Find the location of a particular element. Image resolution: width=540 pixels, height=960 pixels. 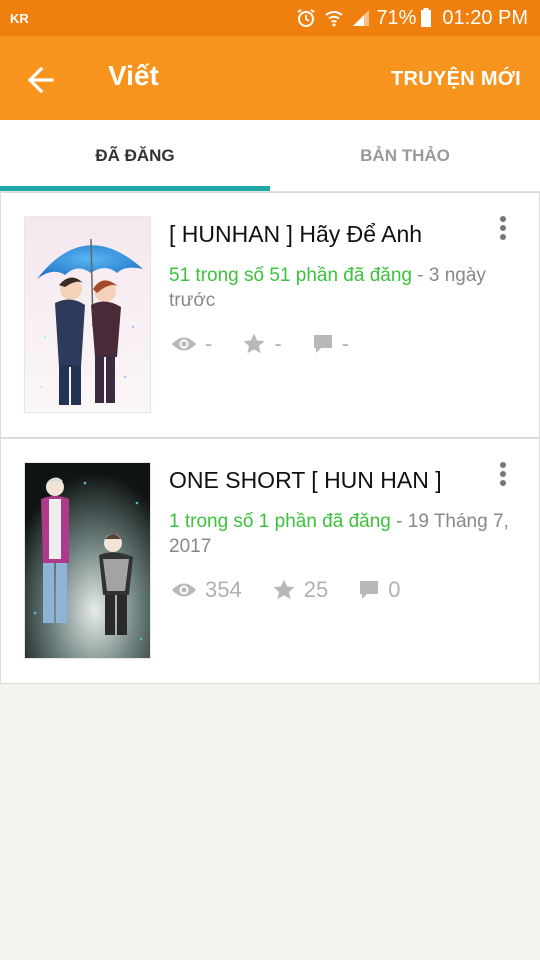

clock: 01:20 PM is located at coordinates (485, 17).